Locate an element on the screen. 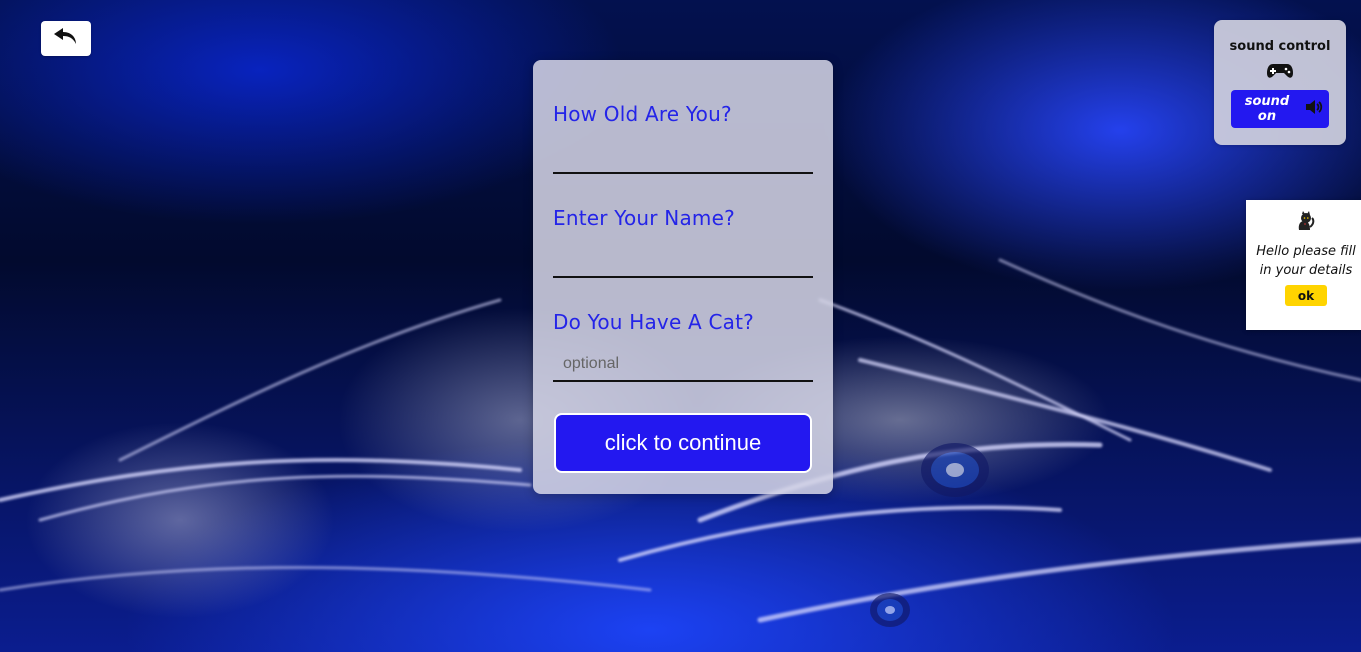  cat-icon is located at coordinates (1305, 221).